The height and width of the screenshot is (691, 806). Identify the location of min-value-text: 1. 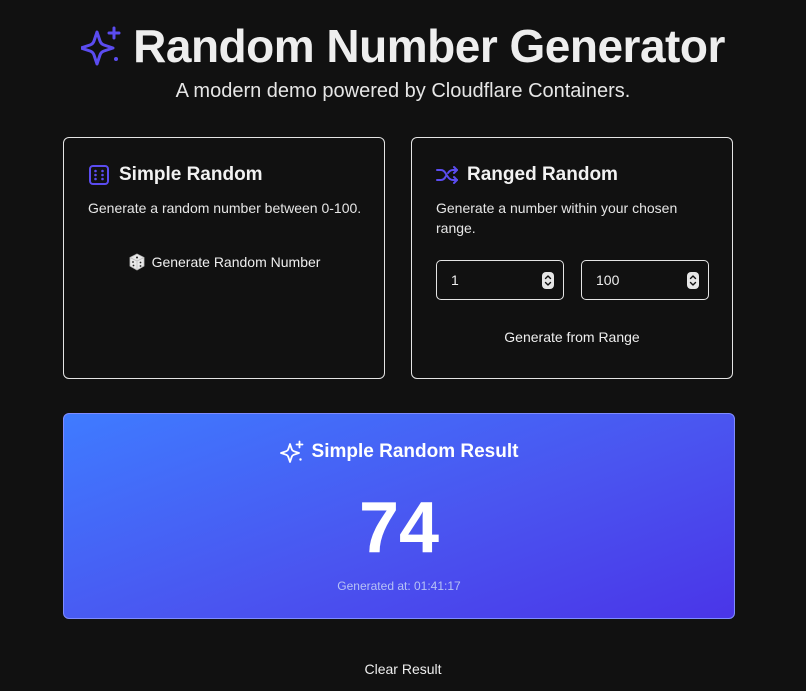
(455, 280).